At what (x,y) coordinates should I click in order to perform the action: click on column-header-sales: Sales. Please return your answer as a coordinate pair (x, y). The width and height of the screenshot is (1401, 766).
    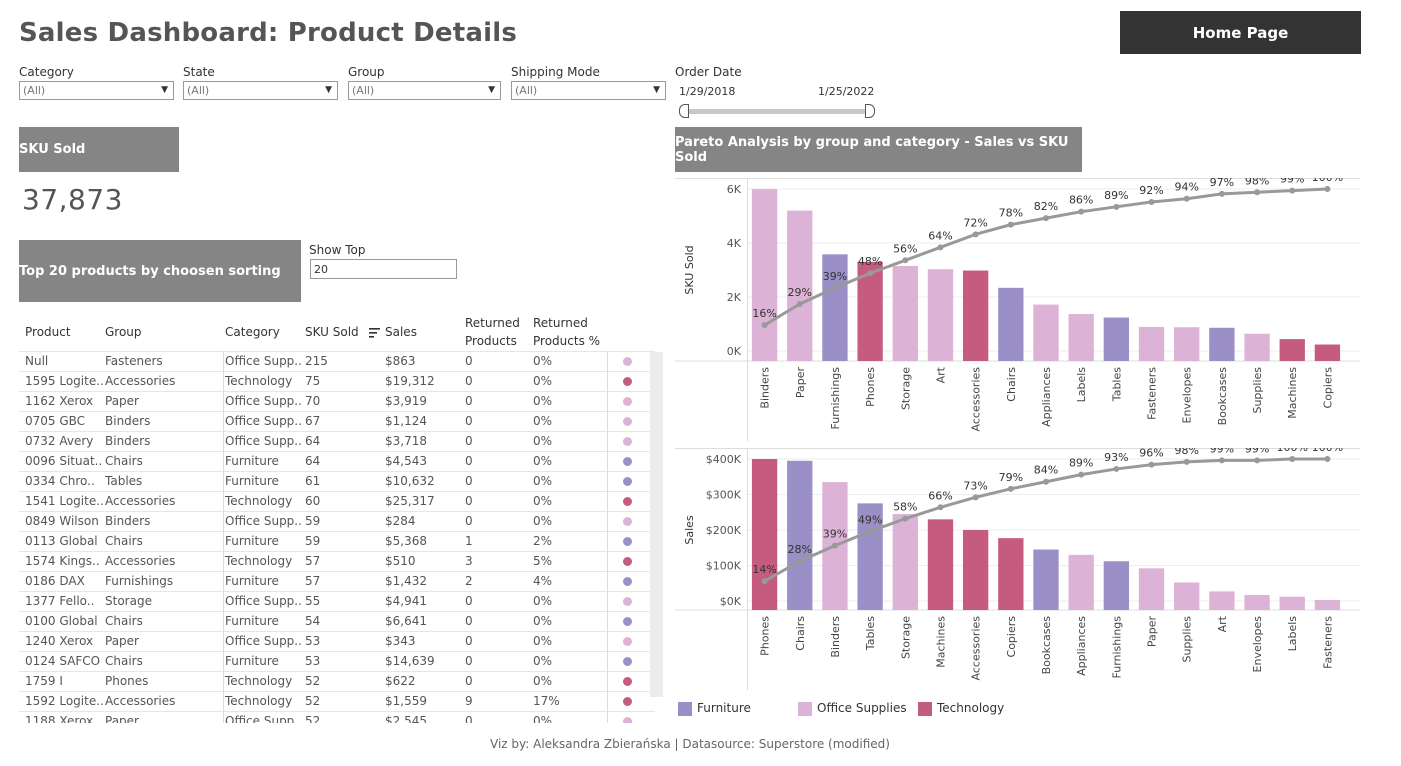
    Looking at the image, I should click on (401, 332).